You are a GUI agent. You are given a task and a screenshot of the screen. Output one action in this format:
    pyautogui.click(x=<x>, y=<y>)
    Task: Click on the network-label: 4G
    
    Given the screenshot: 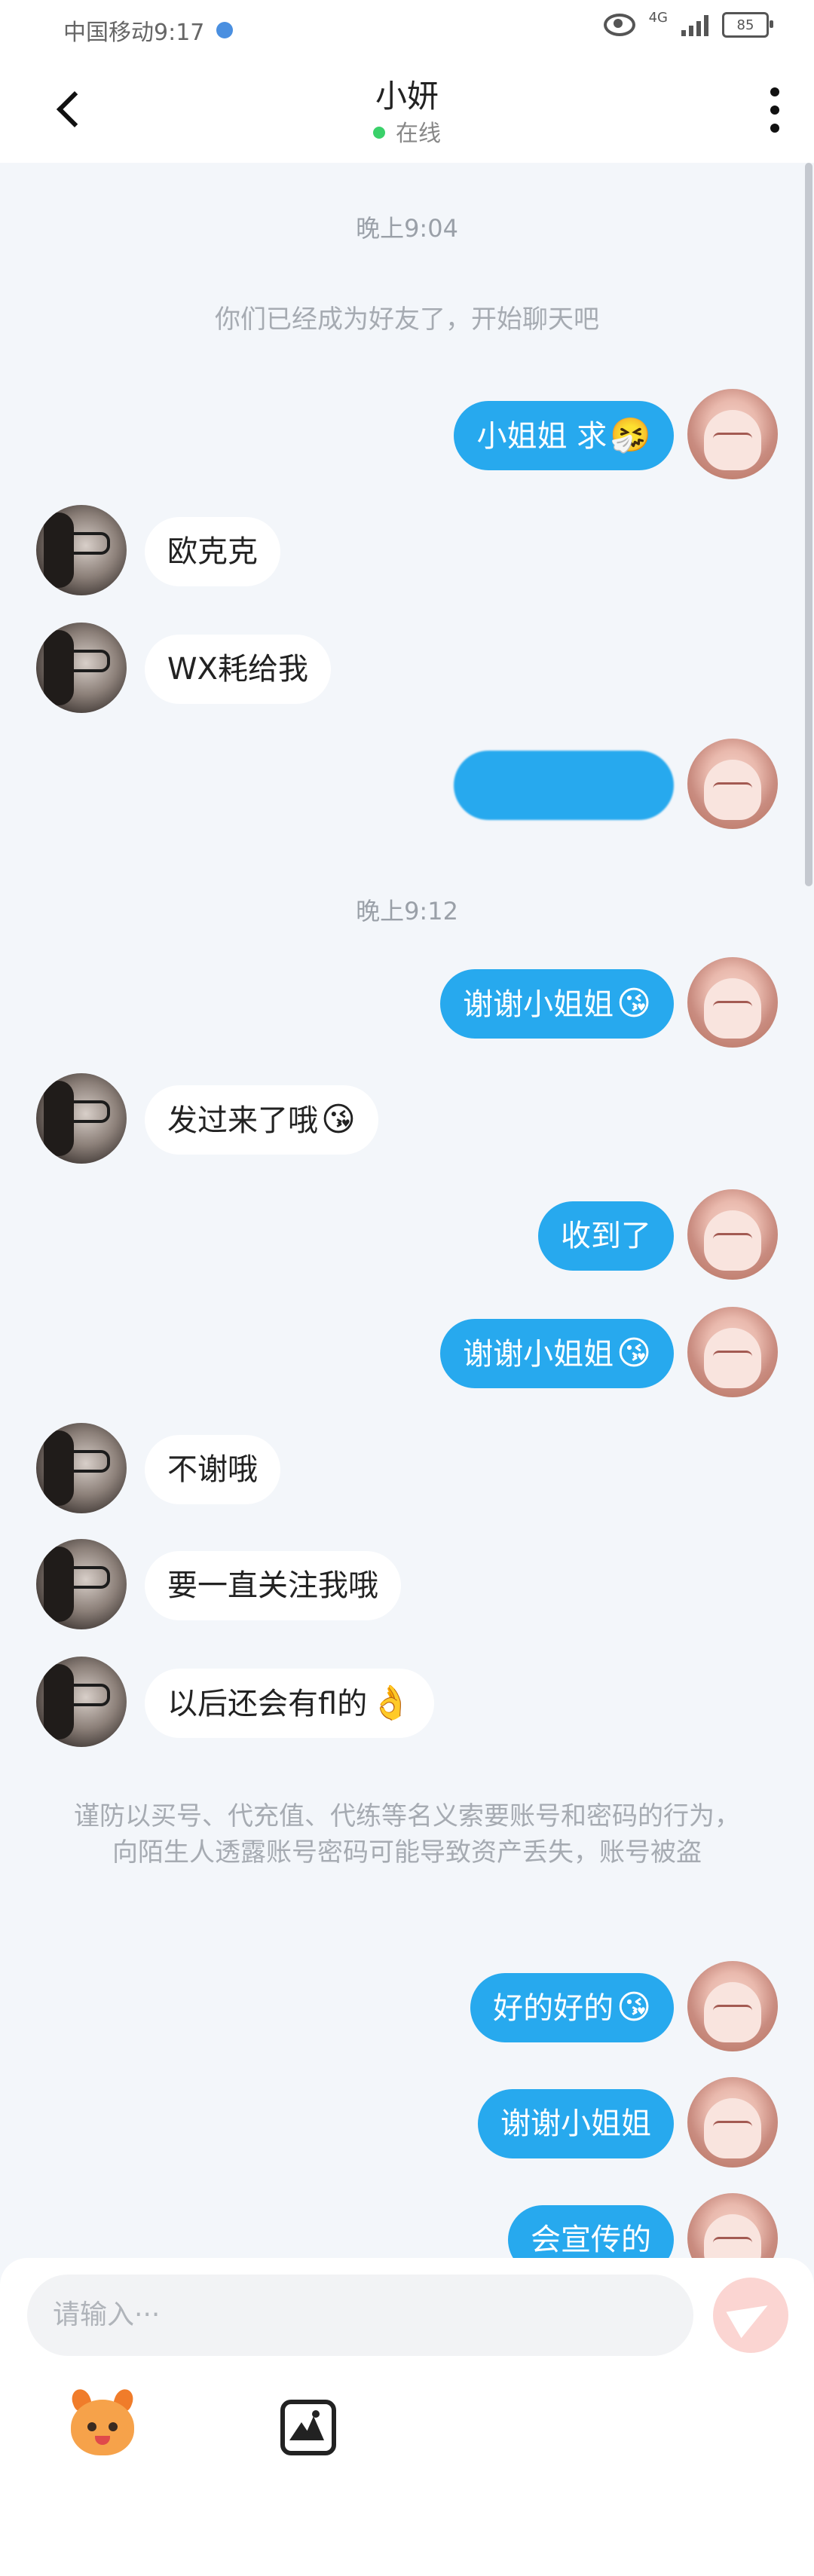 What is the action you would take?
    pyautogui.click(x=658, y=17)
    